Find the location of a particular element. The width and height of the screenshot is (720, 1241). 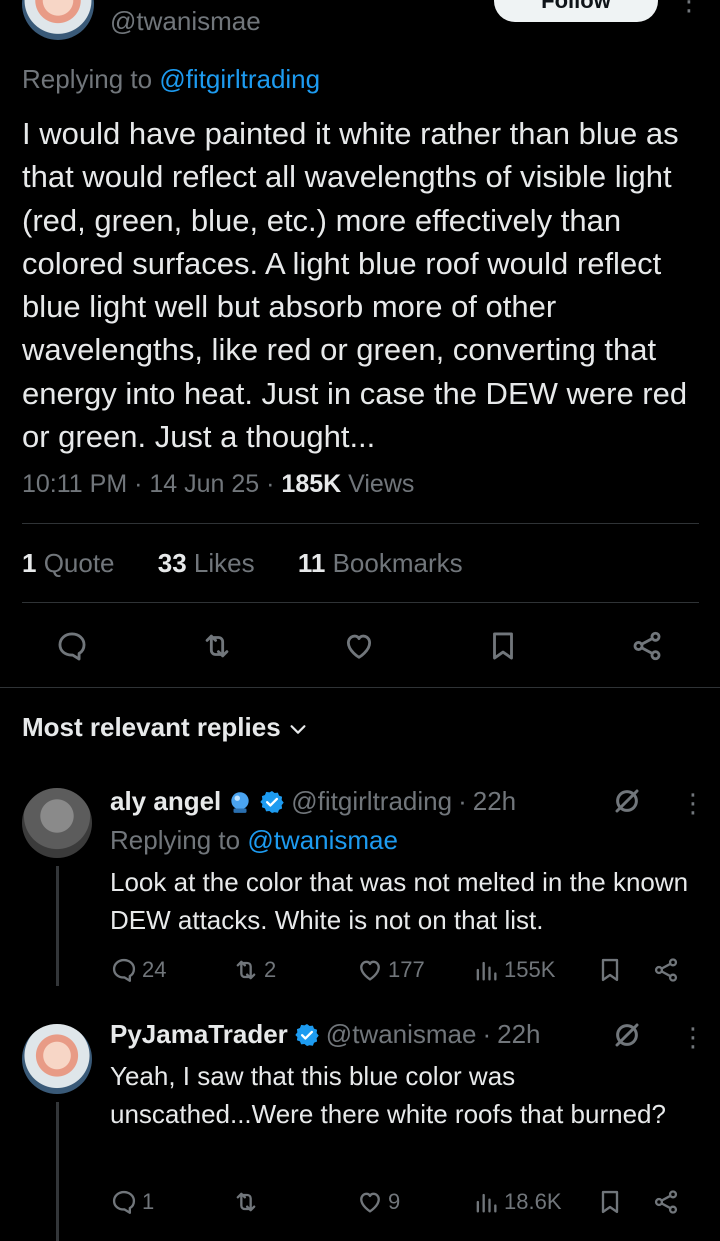

reply-actions: 24 2 177 155K is located at coordinates (400, 974).